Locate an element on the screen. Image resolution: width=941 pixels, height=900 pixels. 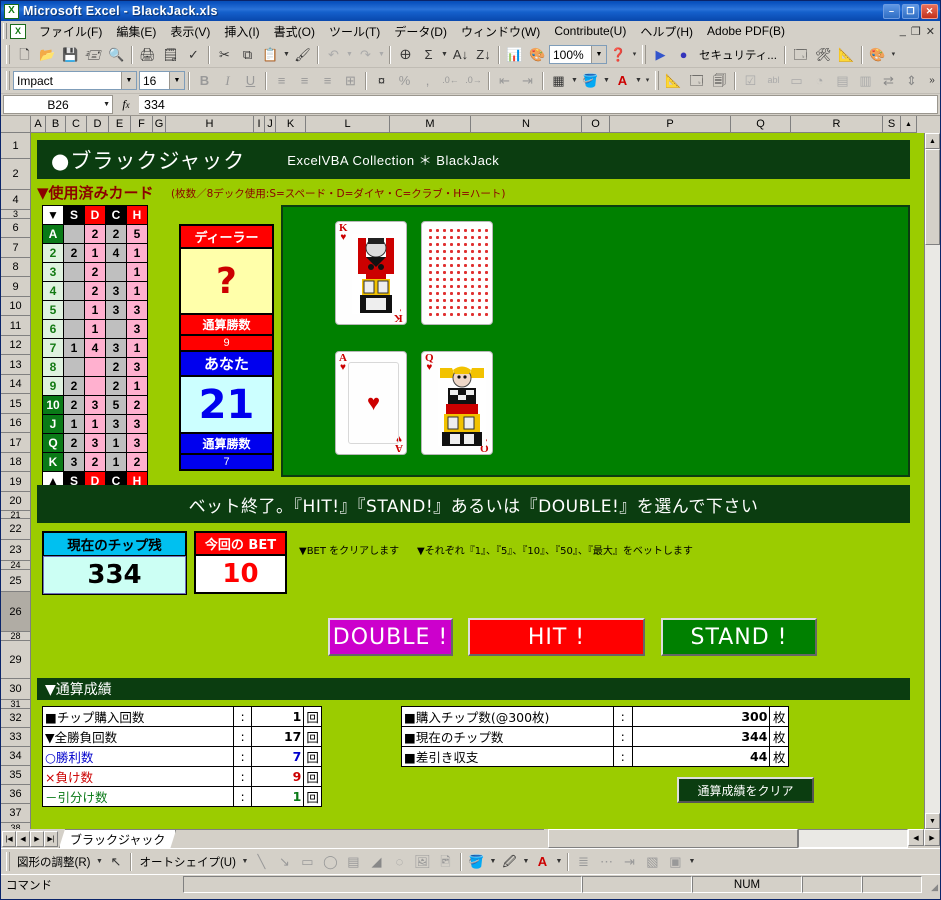
column-header-E: E is located at coordinates (120, 124).